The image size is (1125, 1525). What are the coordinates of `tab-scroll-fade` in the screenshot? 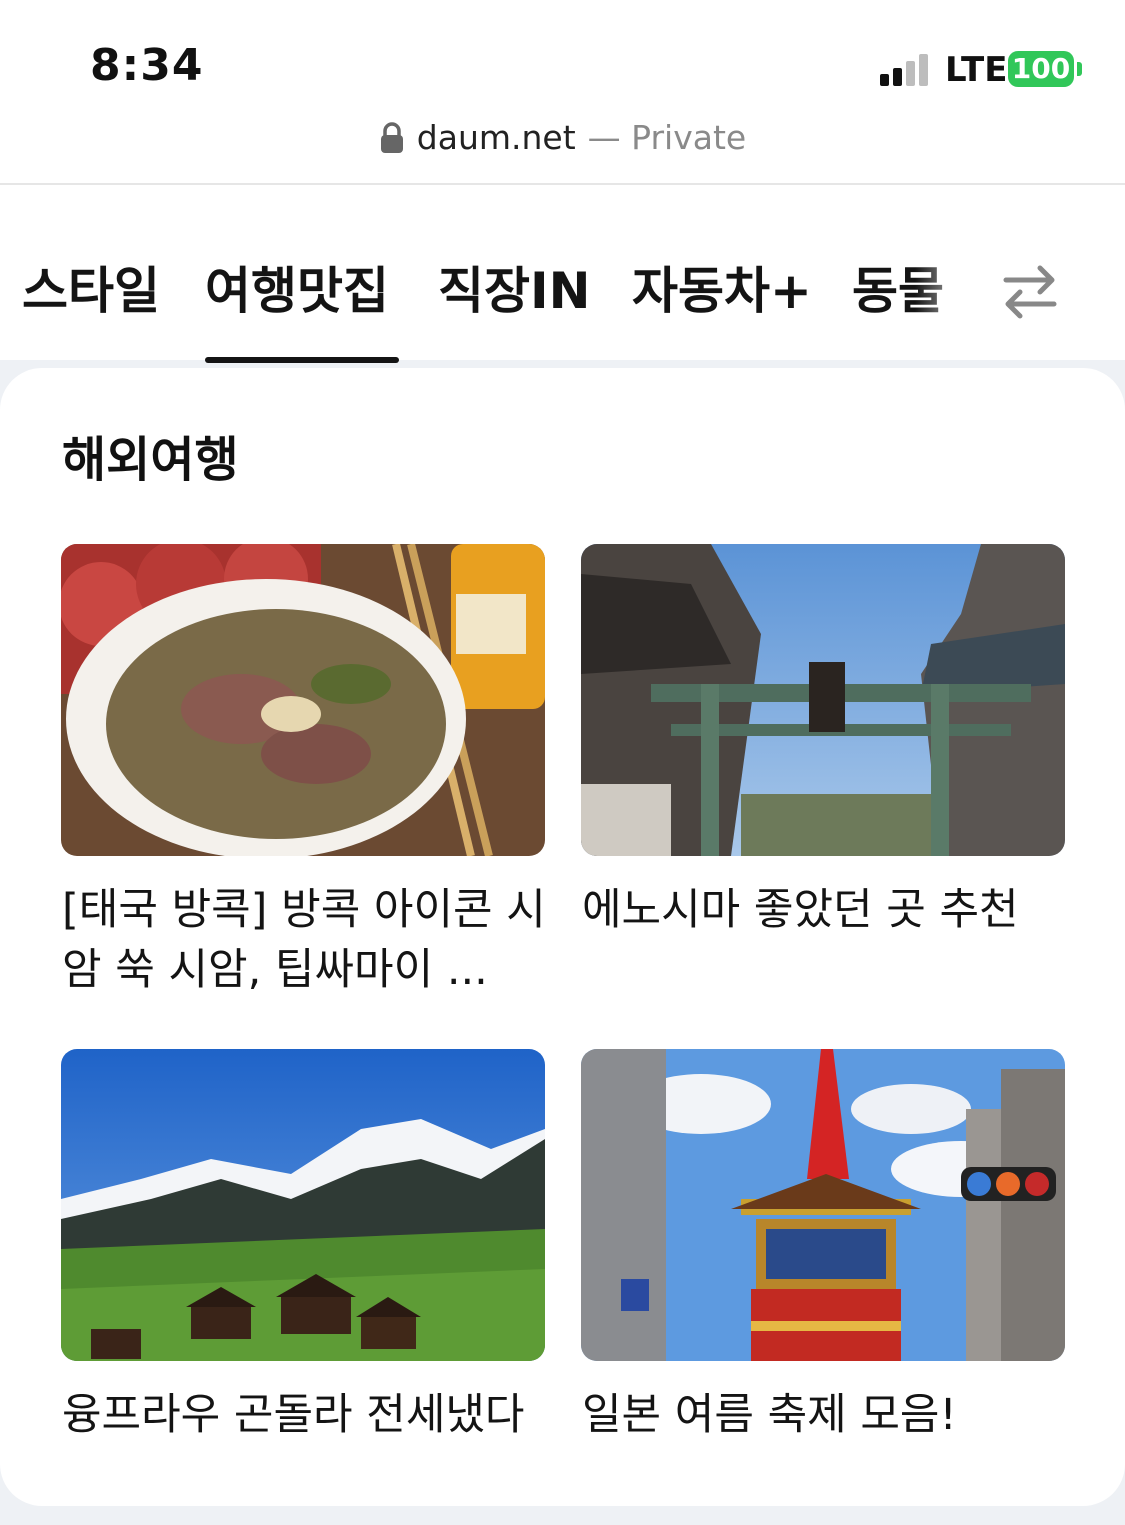 It's located at (950, 290).